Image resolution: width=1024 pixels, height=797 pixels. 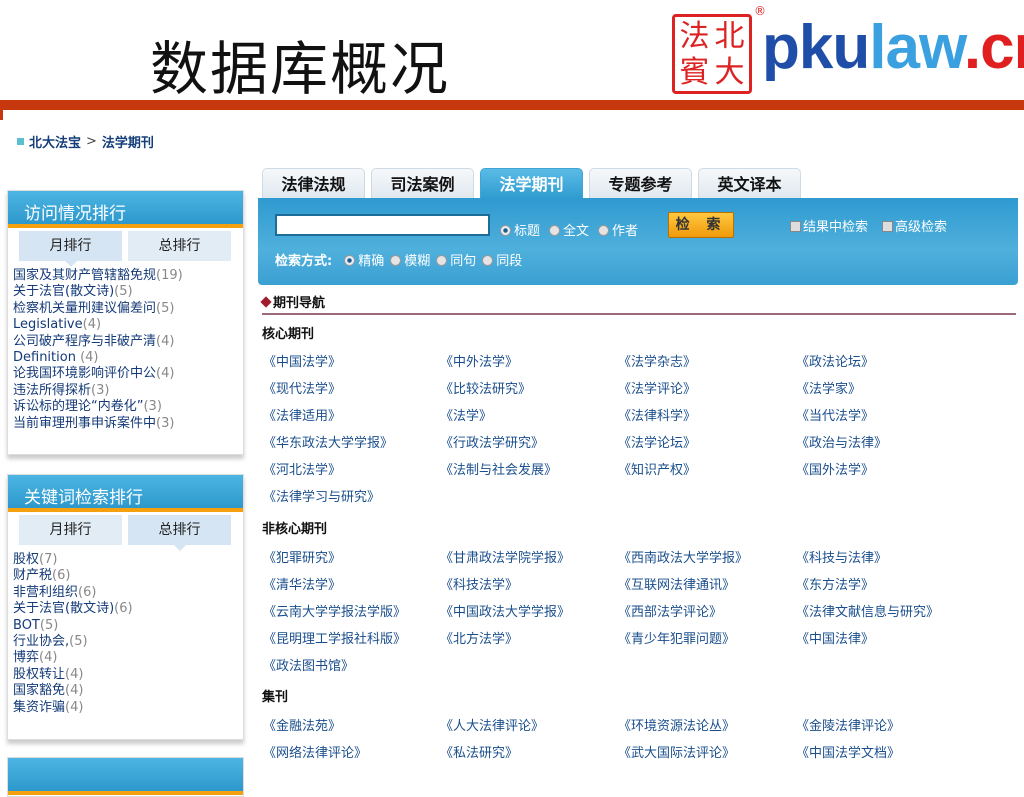 I want to click on journal-link: 《西部法学评论》, so click(x=707, y=614).